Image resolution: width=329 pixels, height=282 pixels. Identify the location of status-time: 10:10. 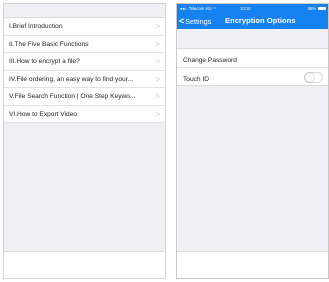
(245, 8).